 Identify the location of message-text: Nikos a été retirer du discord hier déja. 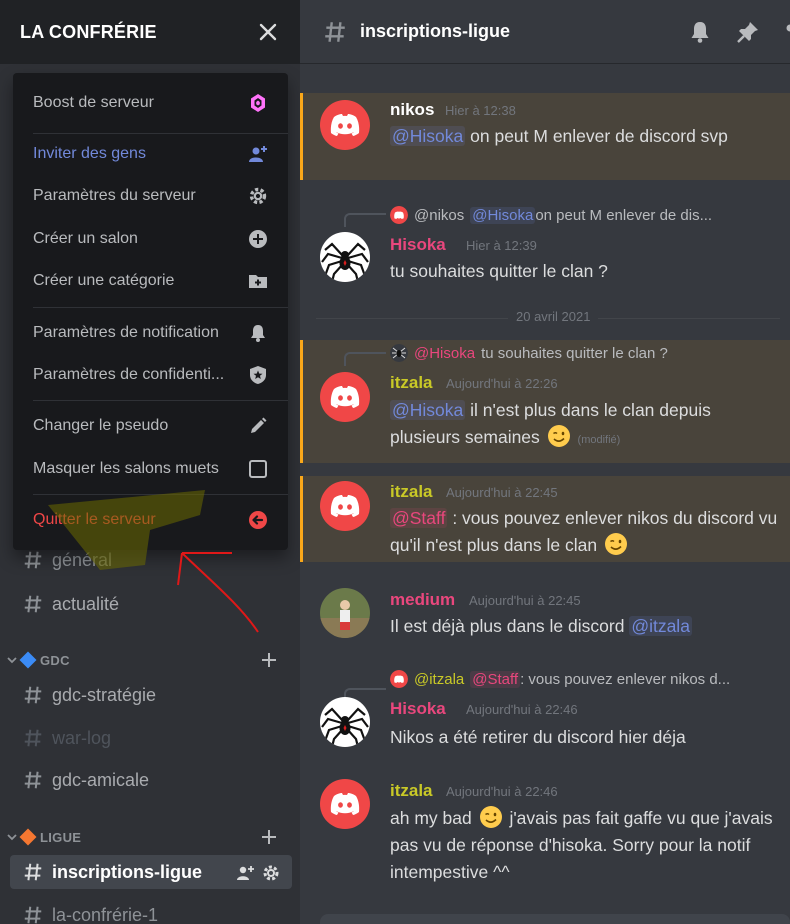
(538, 737).